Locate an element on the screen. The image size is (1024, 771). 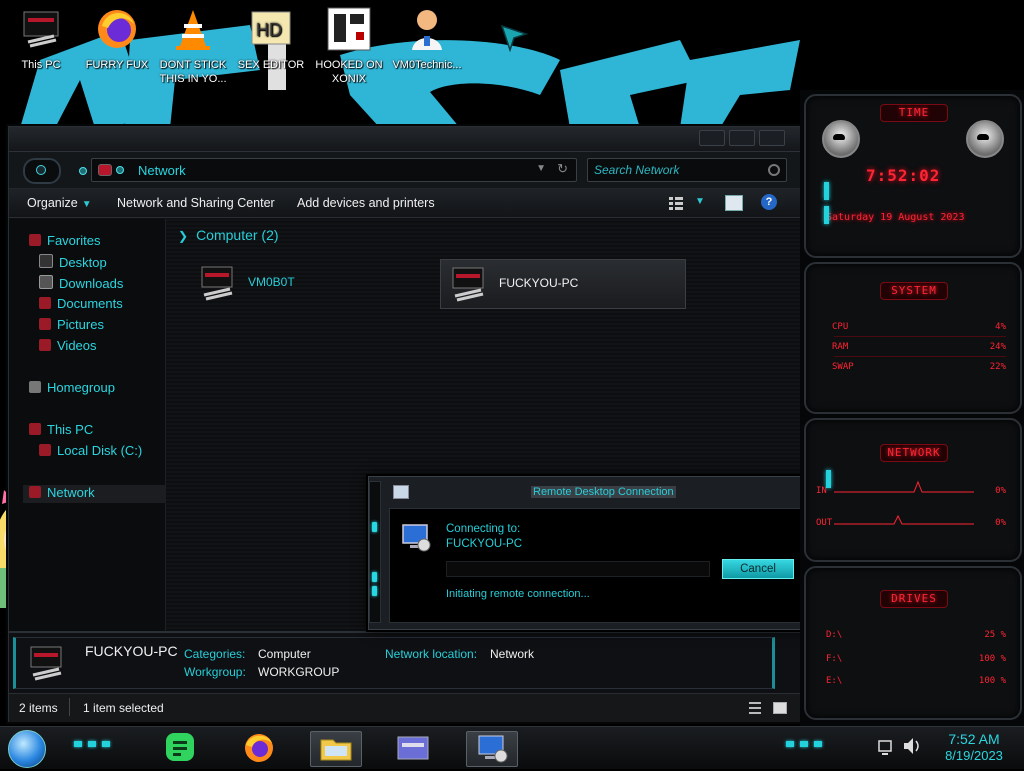
close-button is located at coordinates (772, 138).